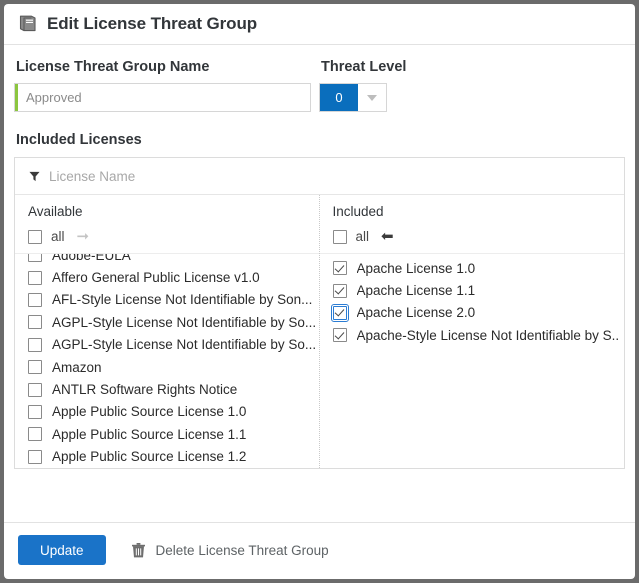 The width and height of the screenshot is (639, 583). Describe the element at coordinates (27, 23) in the screenshot. I see `book-icon` at that location.